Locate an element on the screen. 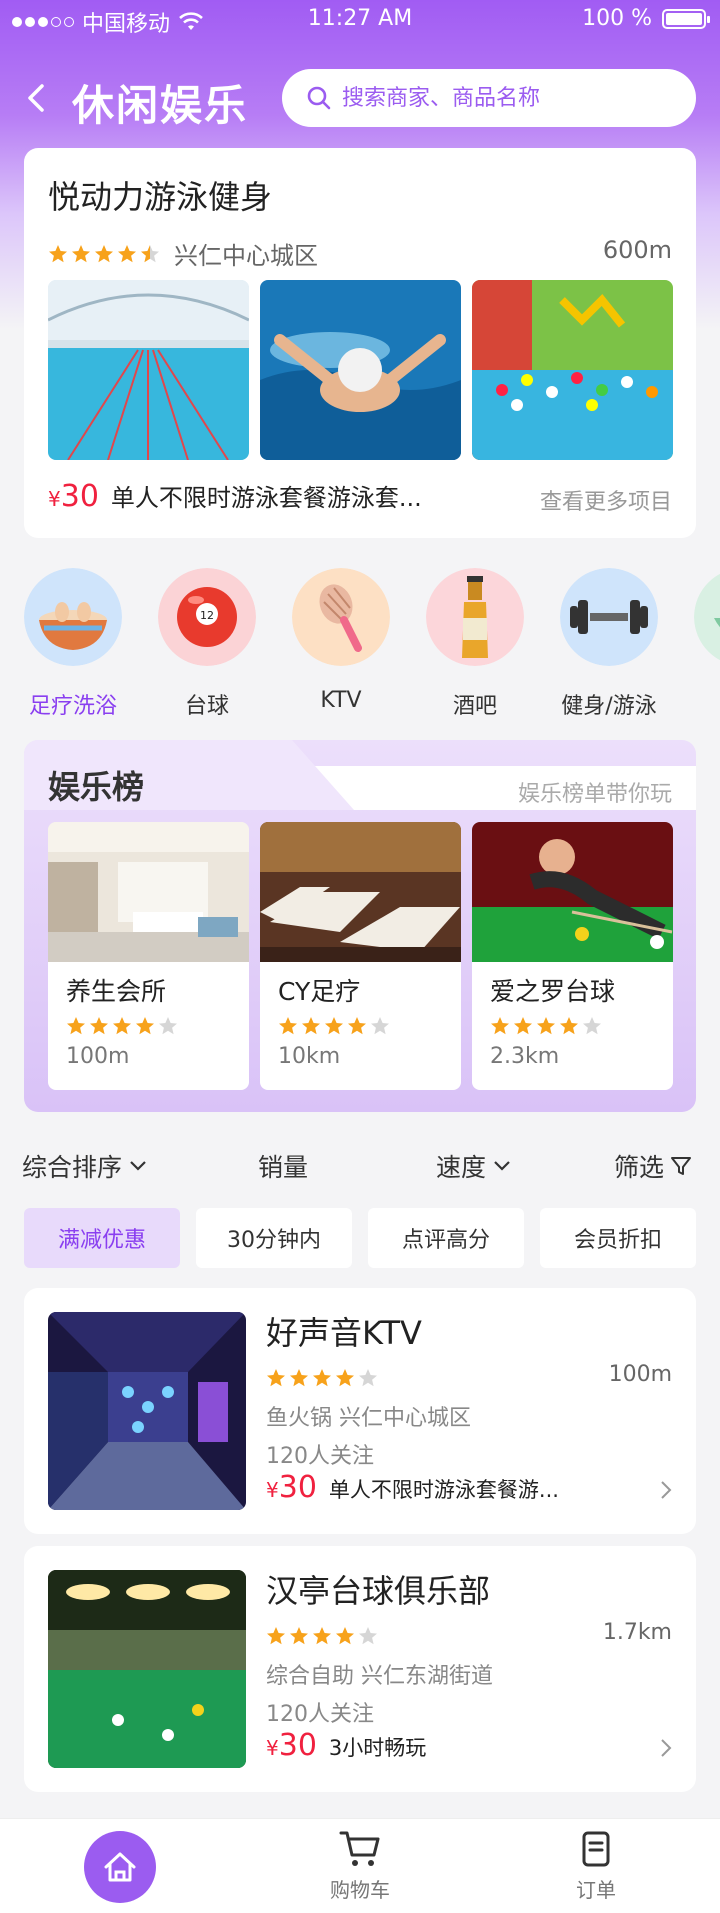  shop-followers: 120人关注 is located at coordinates (320, 1714).